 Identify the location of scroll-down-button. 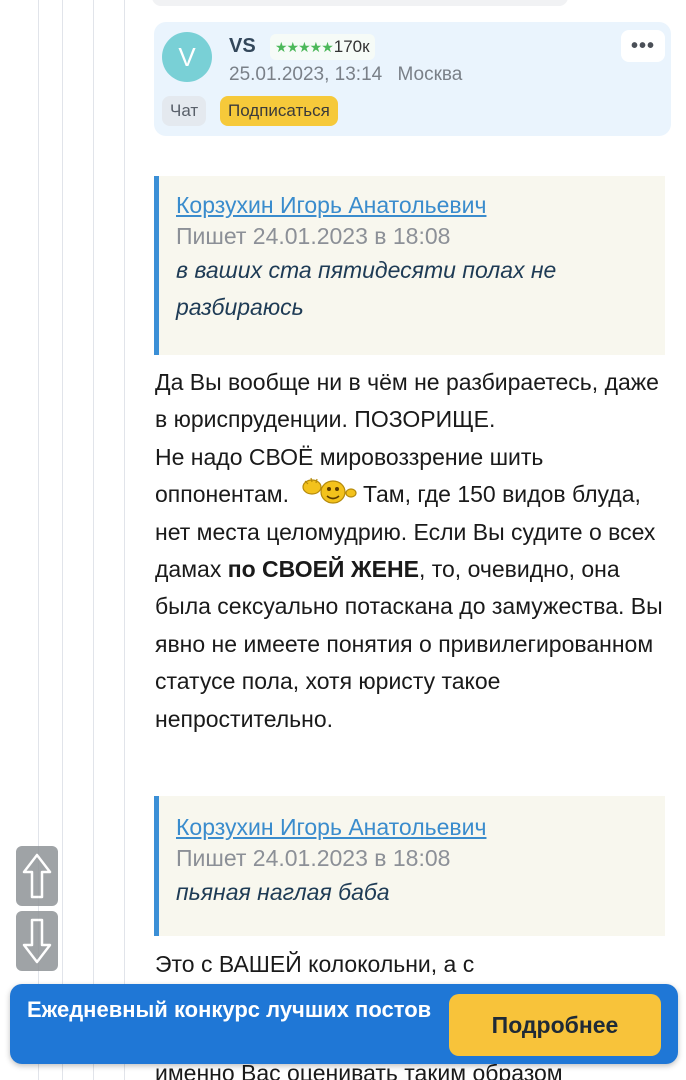
(37, 941).